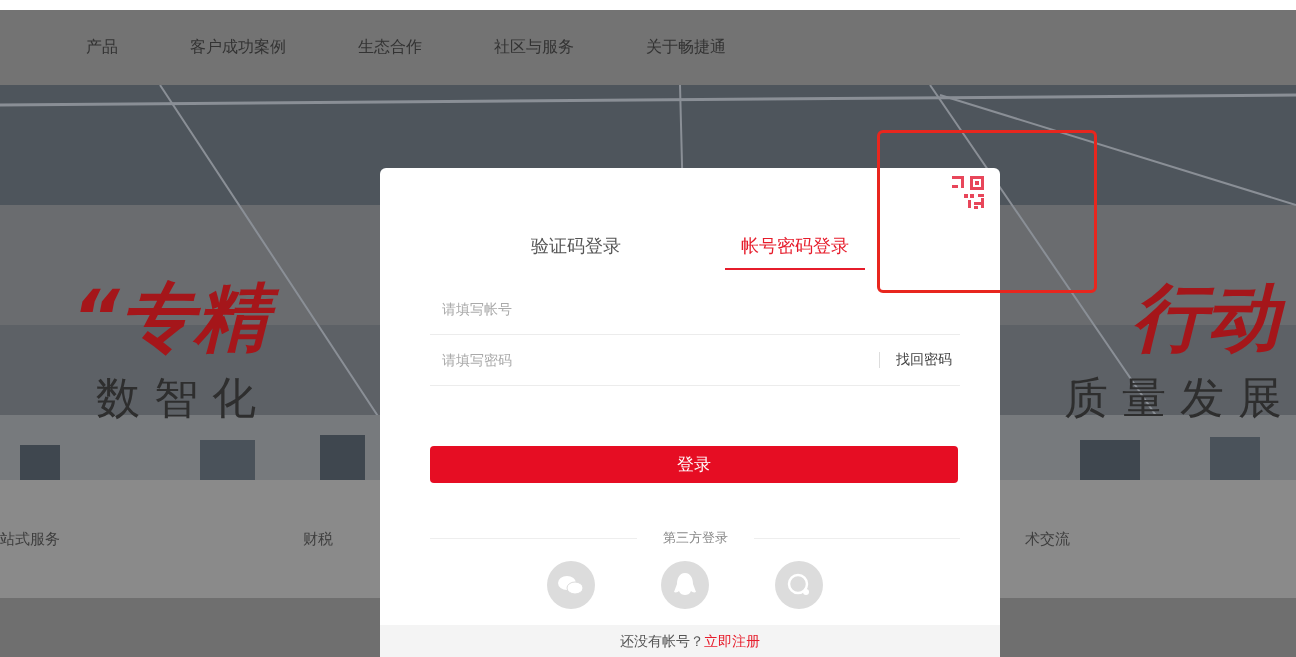 The height and width of the screenshot is (657, 1296). Describe the element at coordinates (1210, 318) in the screenshot. I see `banner-headline: 行动` at that location.